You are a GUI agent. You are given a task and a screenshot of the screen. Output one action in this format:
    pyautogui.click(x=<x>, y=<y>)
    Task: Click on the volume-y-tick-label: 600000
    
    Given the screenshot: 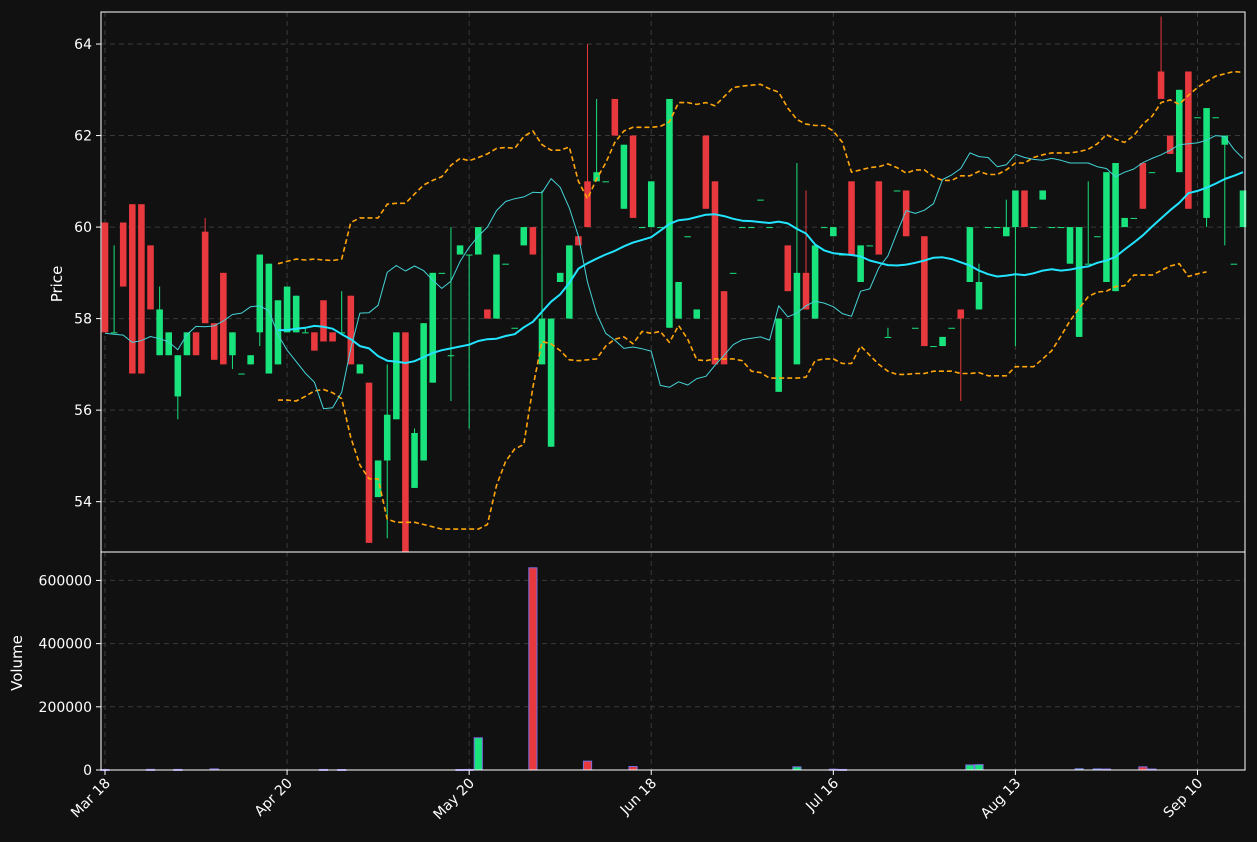 What is the action you would take?
    pyautogui.click(x=65, y=581)
    